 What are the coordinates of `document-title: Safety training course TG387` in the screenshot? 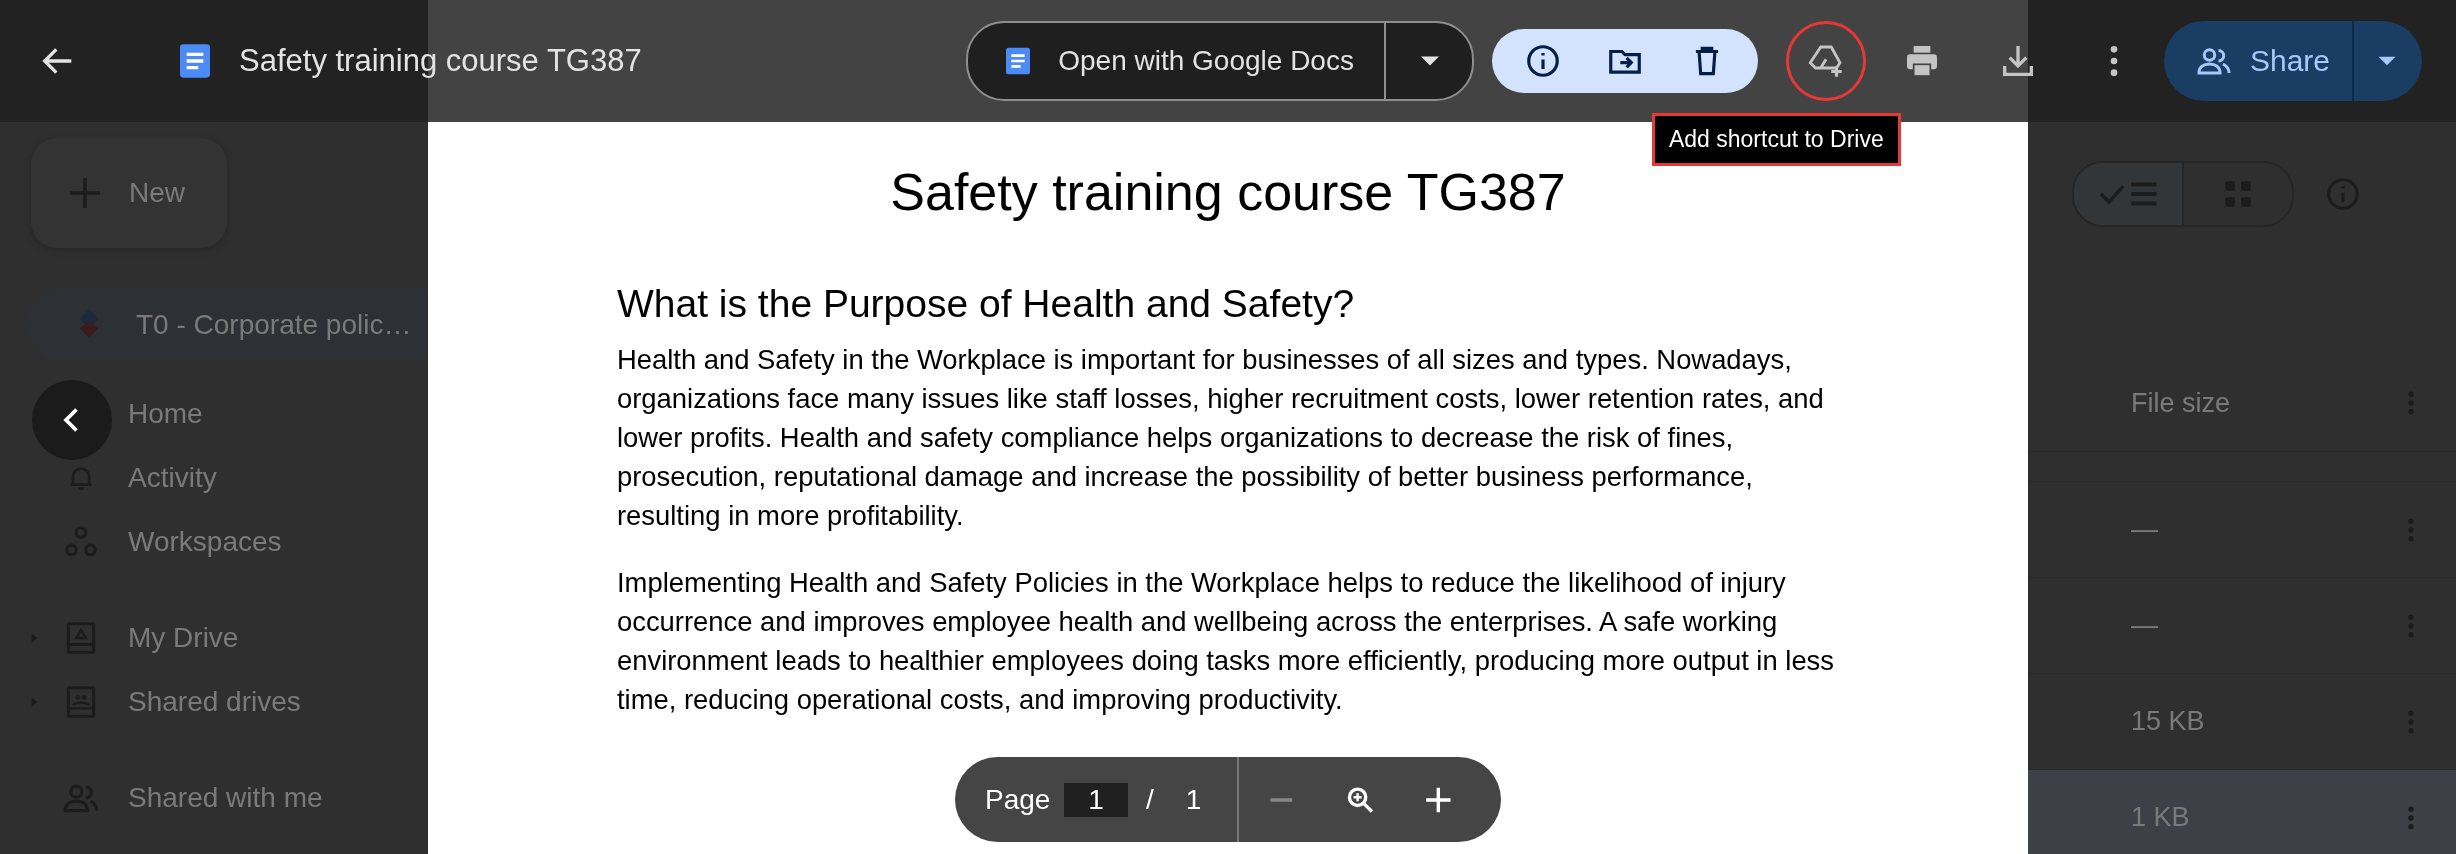 It's located at (1228, 192).